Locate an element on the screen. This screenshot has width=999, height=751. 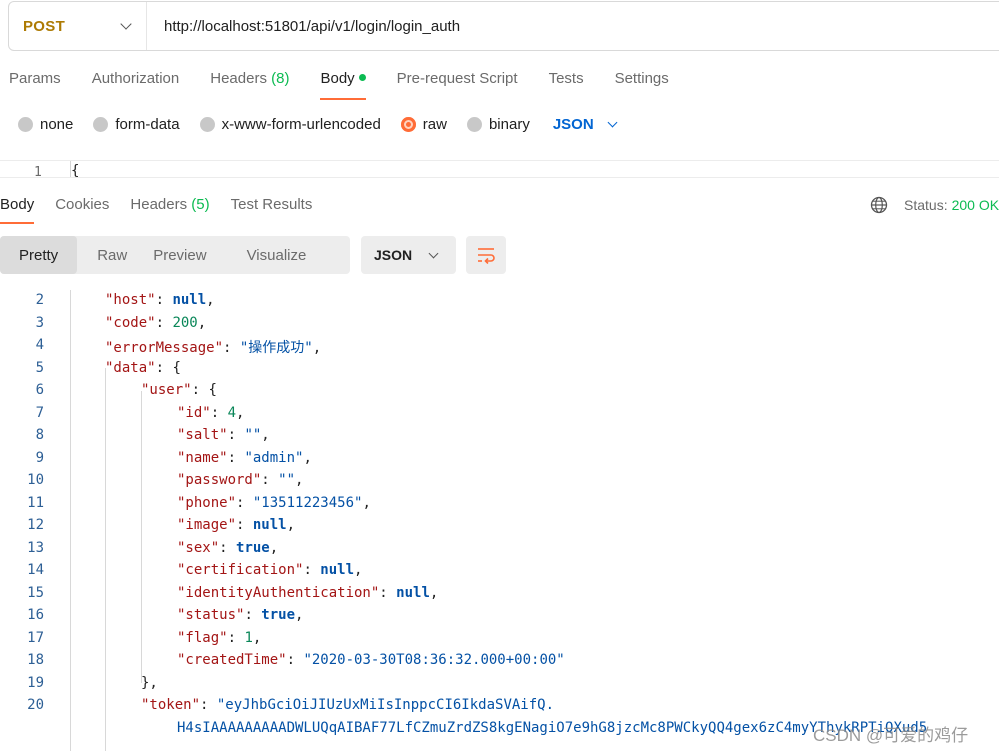
radio-none: none is located at coordinates (45, 124).